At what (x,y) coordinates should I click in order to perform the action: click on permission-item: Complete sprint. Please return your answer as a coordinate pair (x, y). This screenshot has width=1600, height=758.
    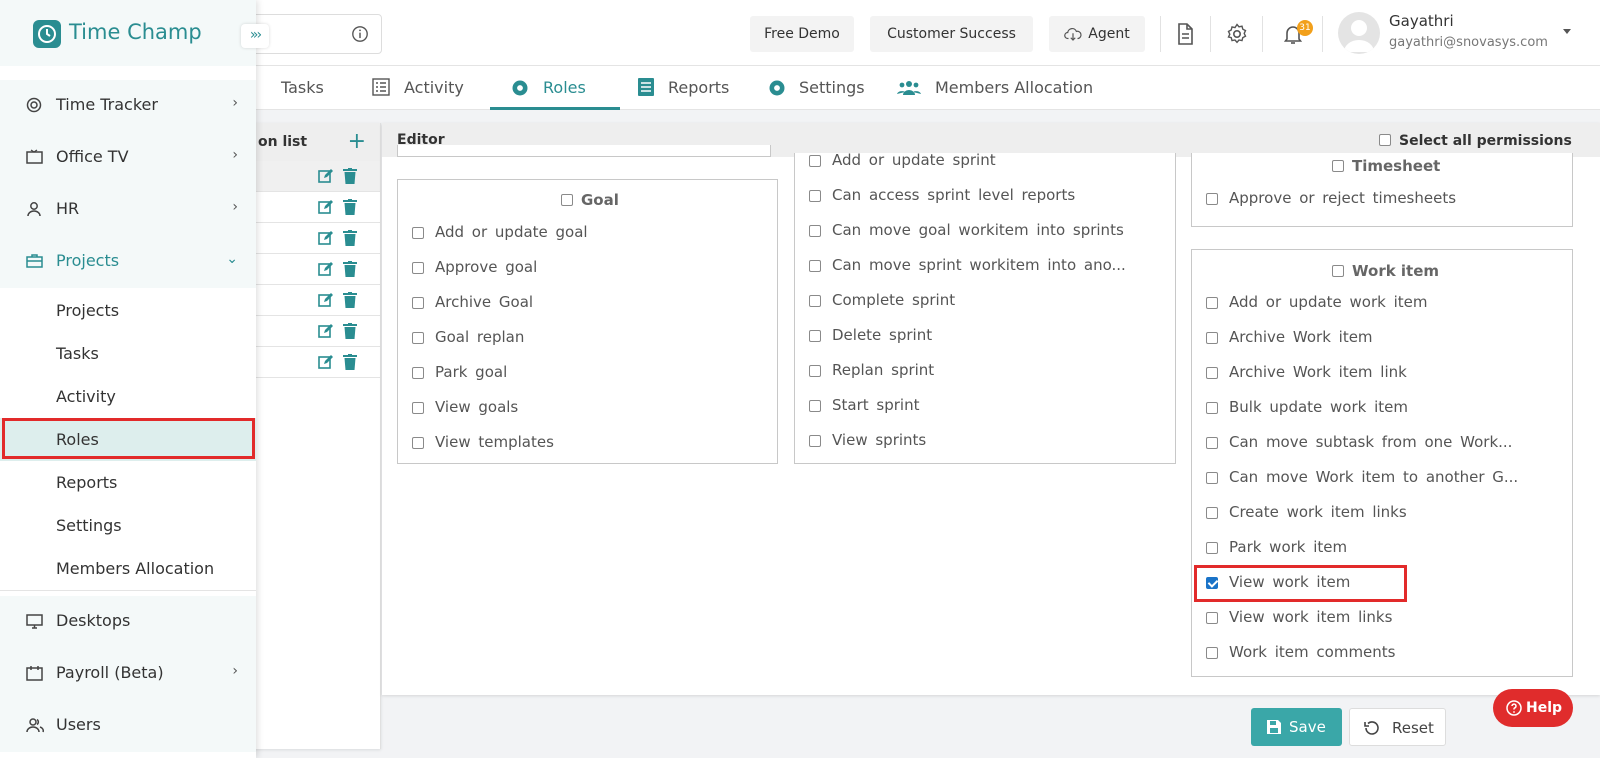
    Looking at the image, I should click on (882, 300).